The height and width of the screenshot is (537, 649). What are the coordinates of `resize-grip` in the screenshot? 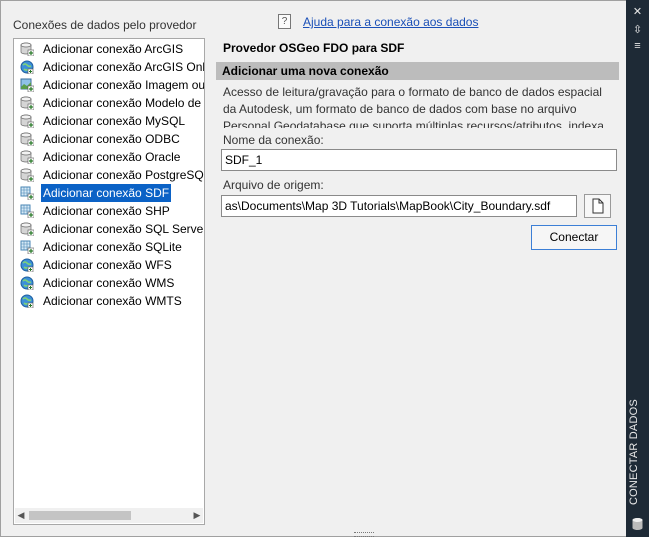 It's located at (364, 534).